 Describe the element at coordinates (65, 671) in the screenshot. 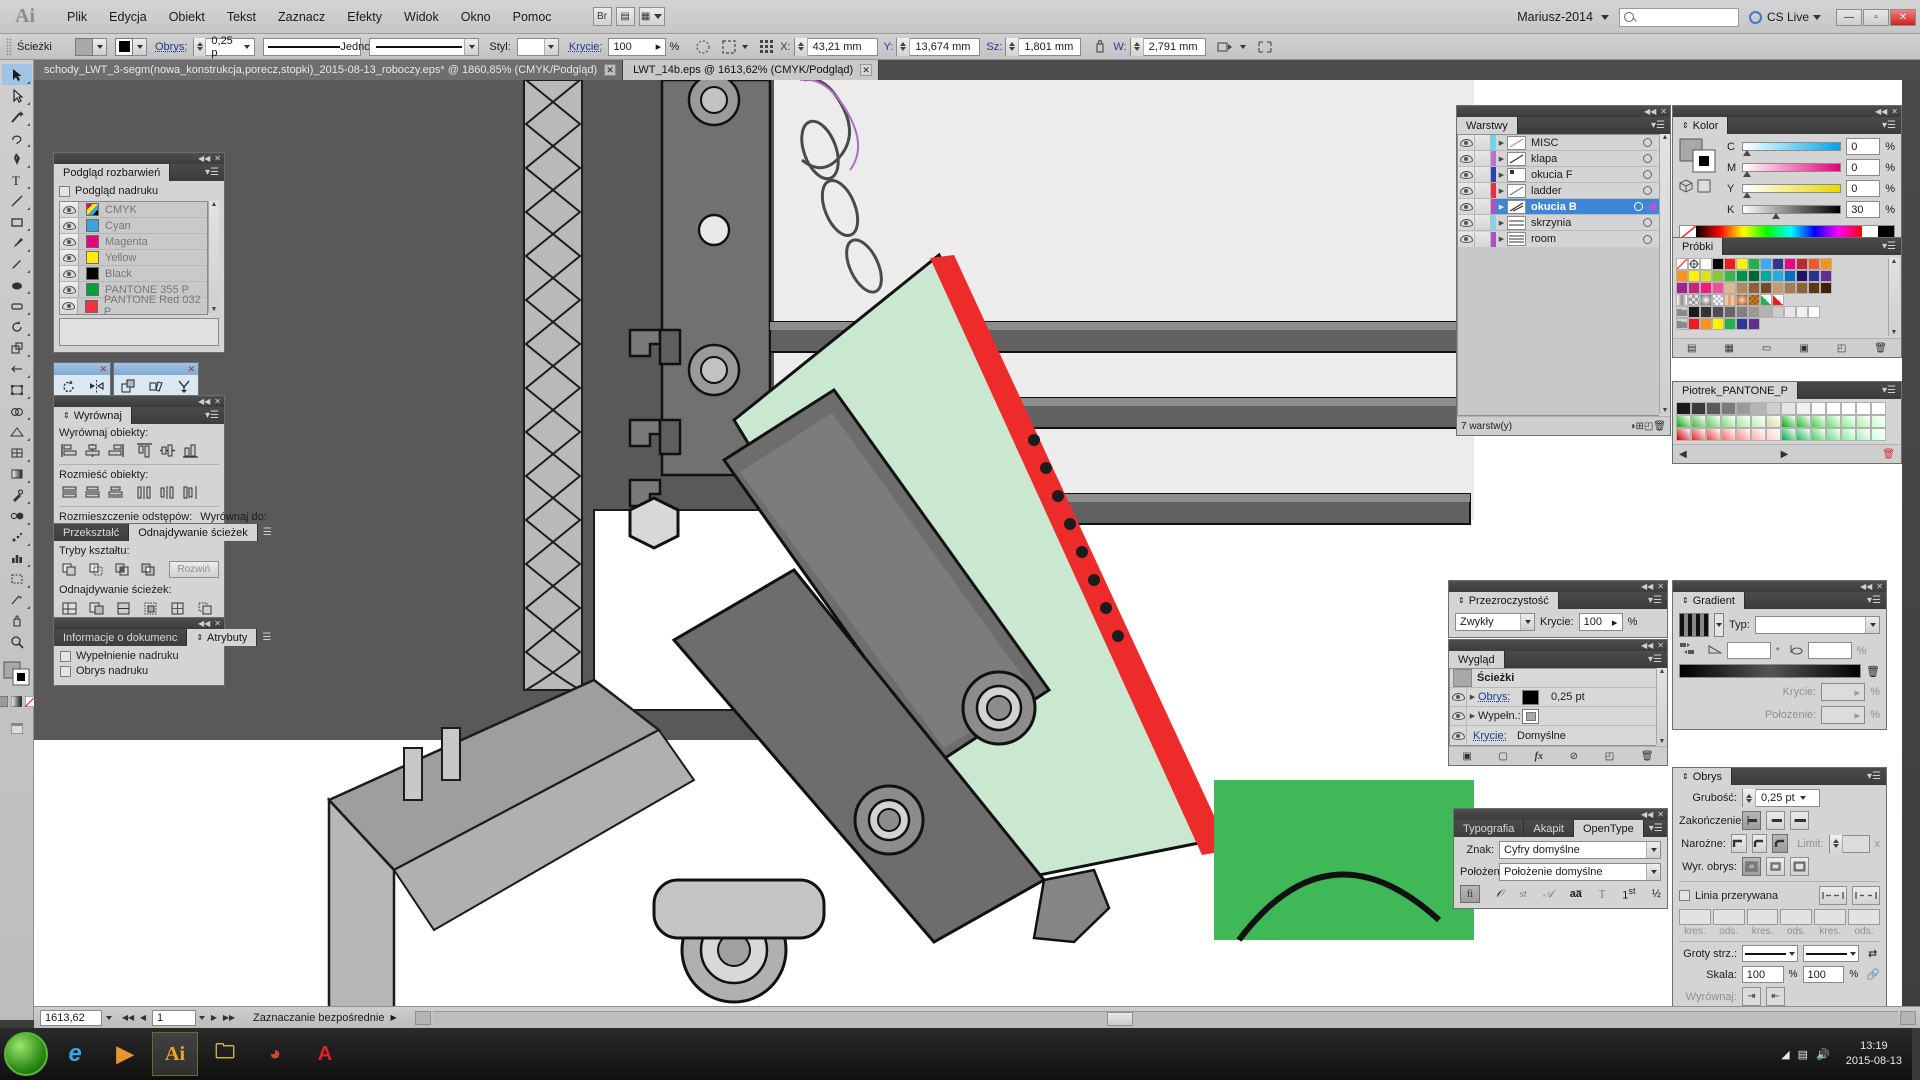

I see `overprint-stroke-checkbox` at that location.